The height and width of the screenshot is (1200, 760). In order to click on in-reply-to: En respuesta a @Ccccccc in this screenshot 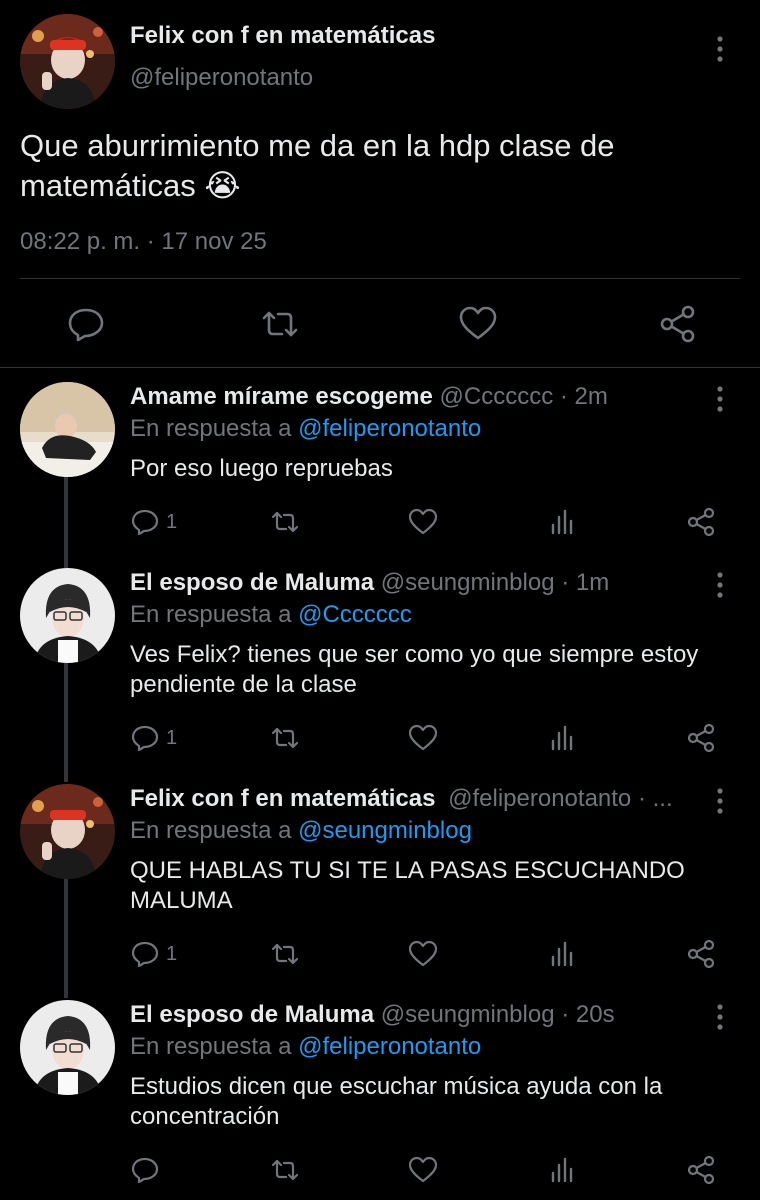, I will do `click(271, 615)`.